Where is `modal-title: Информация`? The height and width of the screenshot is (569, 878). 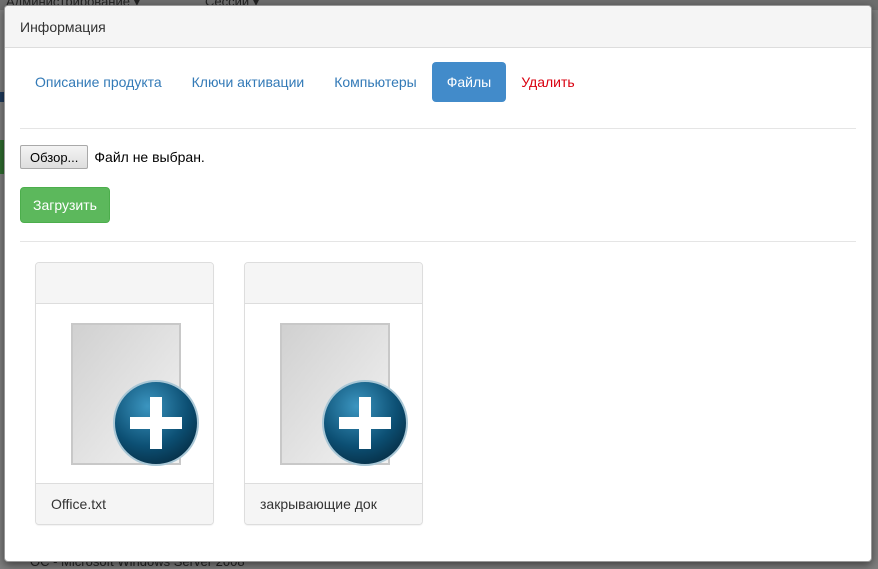 modal-title: Информация is located at coordinates (63, 26).